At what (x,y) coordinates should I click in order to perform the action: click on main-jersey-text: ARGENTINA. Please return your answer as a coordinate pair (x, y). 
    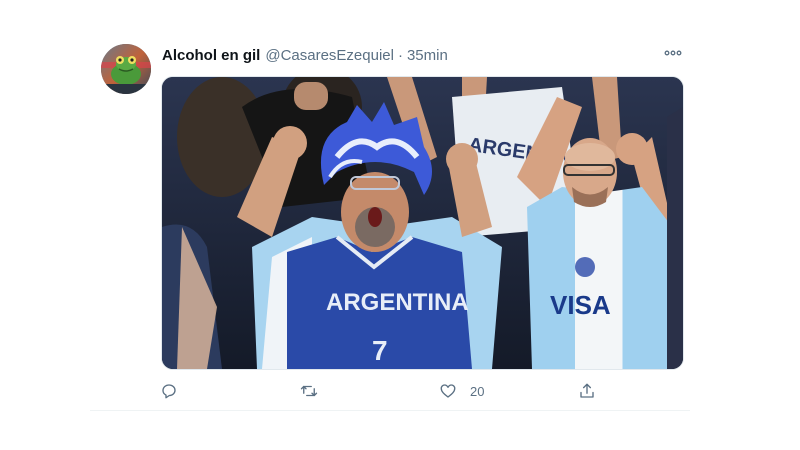
    Looking at the image, I should click on (397, 302).